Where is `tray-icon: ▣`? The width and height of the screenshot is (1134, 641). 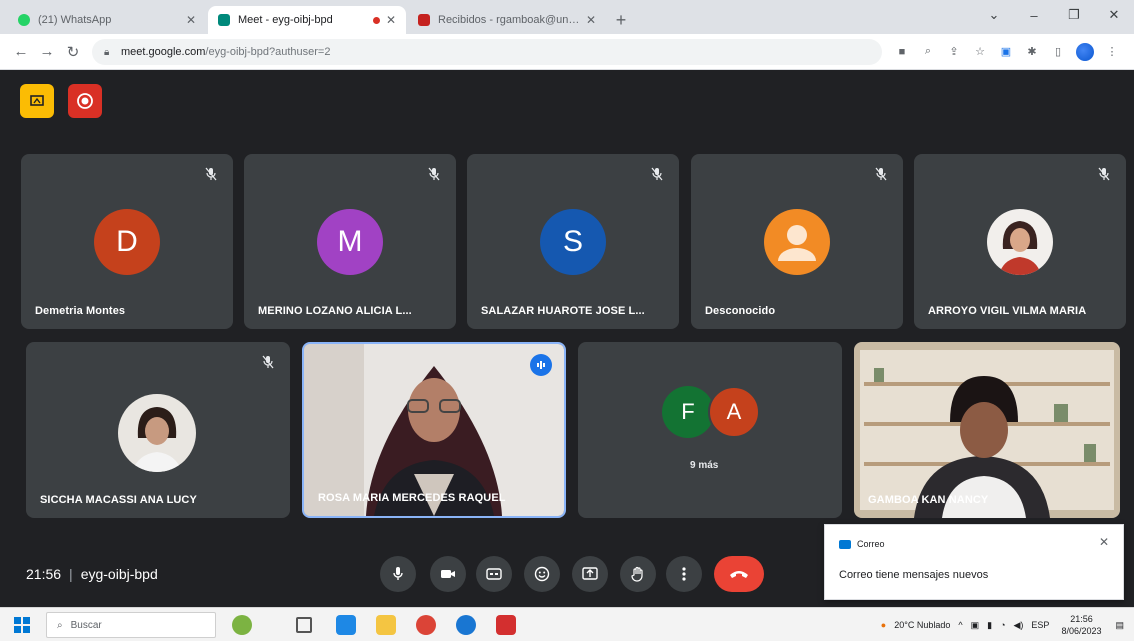 tray-icon: ▣ is located at coordinates (975, 625).